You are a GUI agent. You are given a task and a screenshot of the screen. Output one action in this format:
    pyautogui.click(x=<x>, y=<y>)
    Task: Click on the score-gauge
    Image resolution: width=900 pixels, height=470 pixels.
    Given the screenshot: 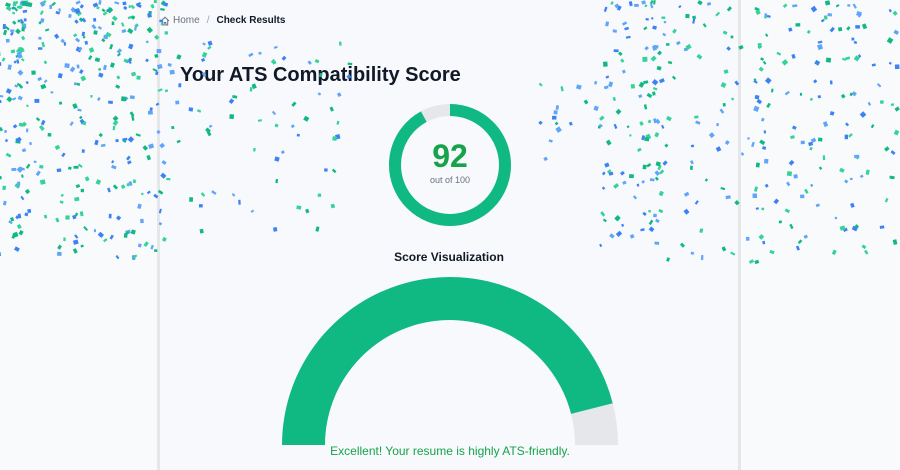 What is the action you would take?
    pyautogui.click(x=450, y=360)
    